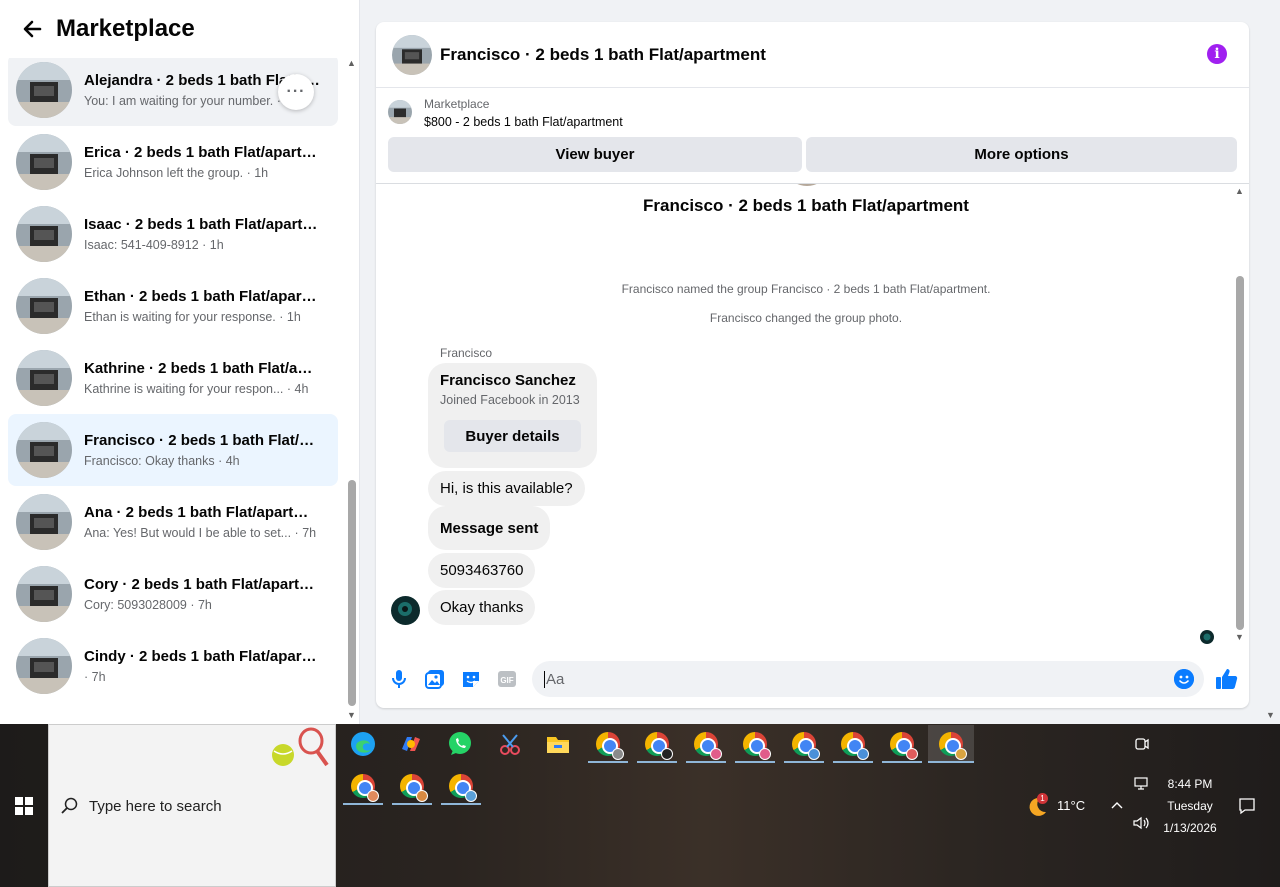 This screenshot has width=1280, height=887. I want to click on conversation-name: Cindy · 2 beds 1 bath Flat/apartment, so click(202, 656).